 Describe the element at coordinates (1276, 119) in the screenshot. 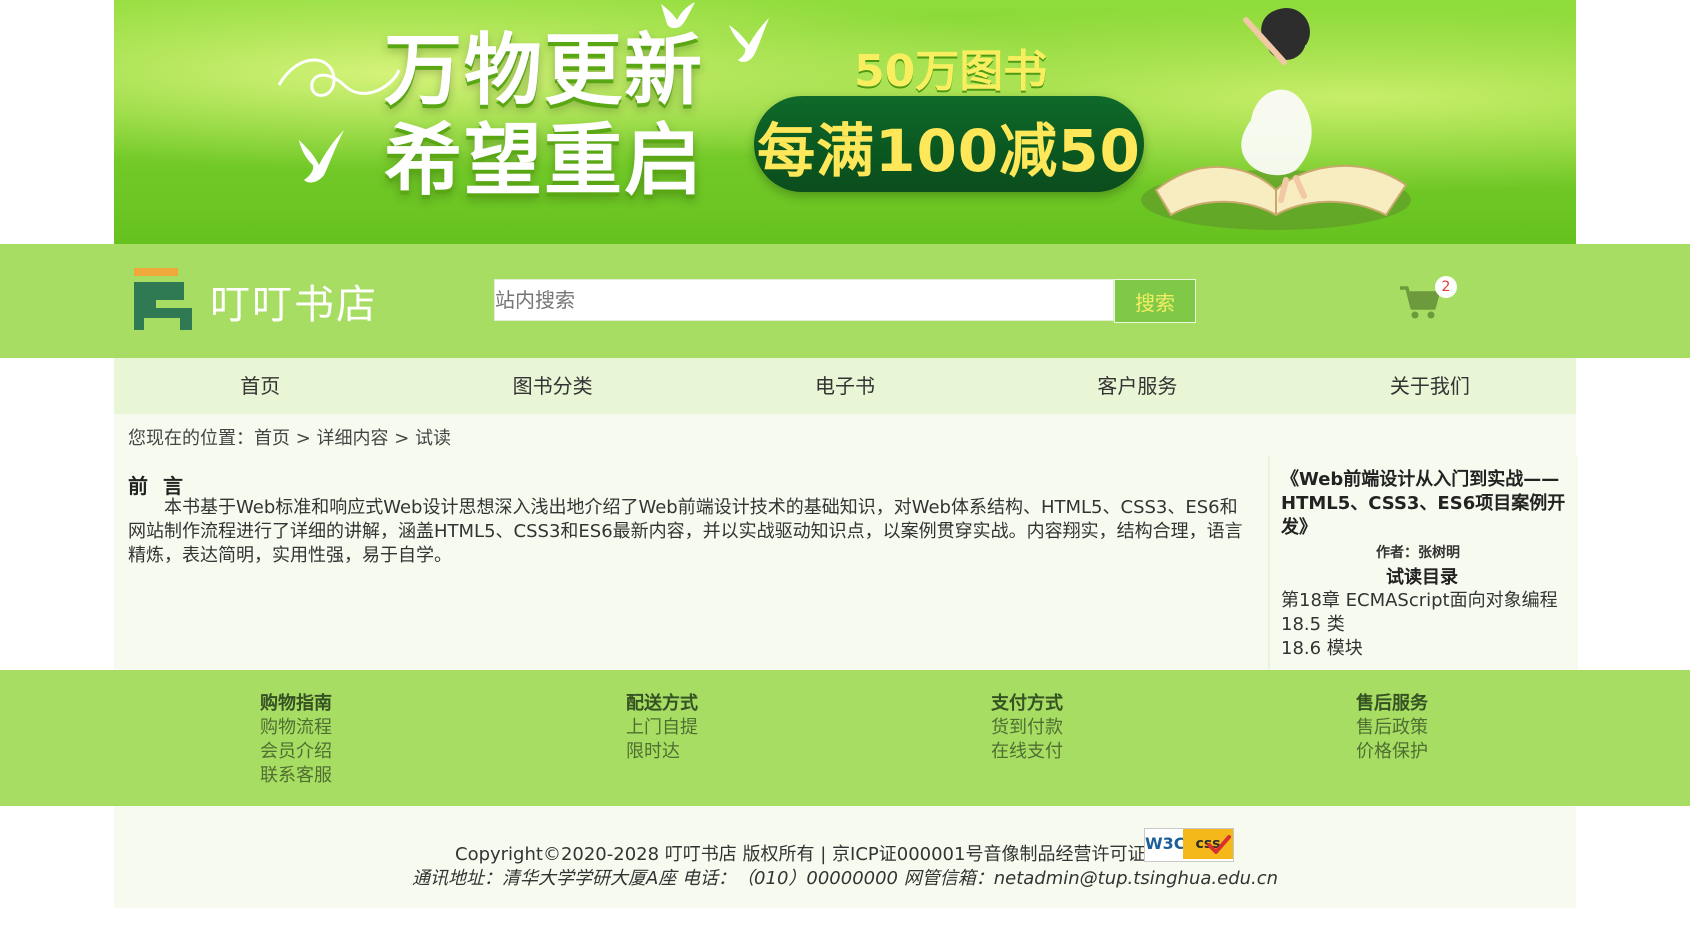

I see `girl-on-book-illustration` at that location.